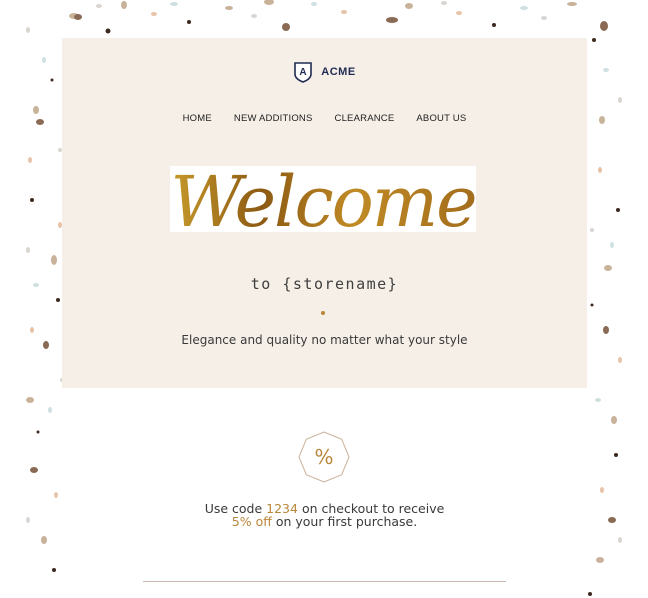  I want to click on section-divider, so click(324, 581).